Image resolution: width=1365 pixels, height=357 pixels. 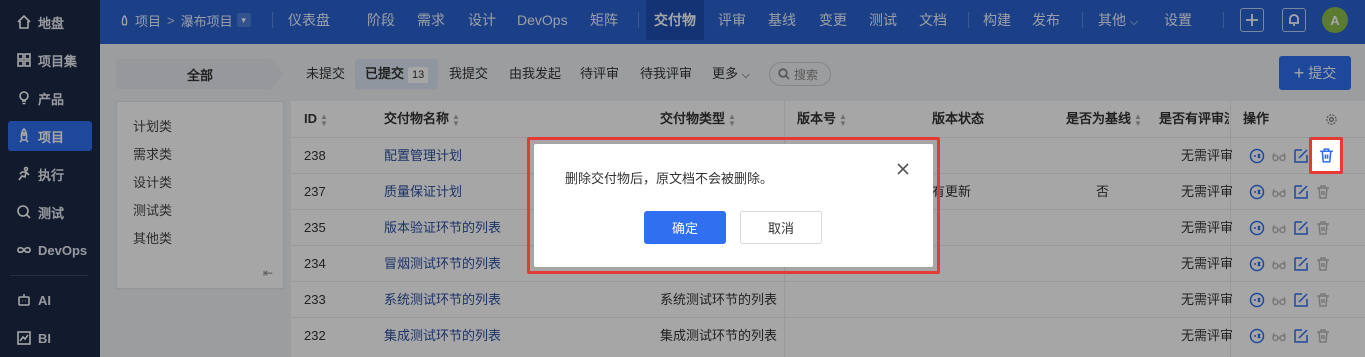 What do you see at coordinates (781, 227) in the screenshot?
I see `cancel-button: 取消` at bounding box center [781, 227].